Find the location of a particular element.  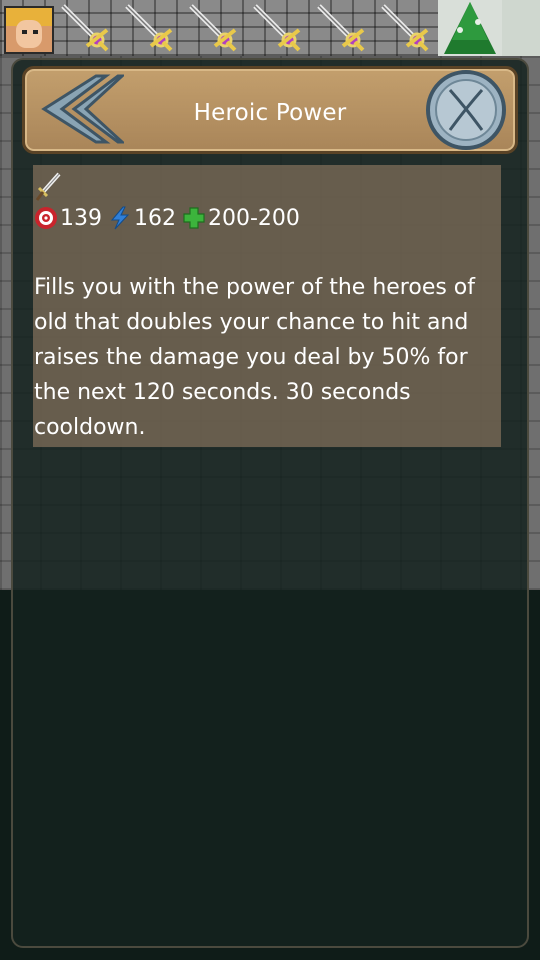

tree-icon is located at coordinates (470, 28).